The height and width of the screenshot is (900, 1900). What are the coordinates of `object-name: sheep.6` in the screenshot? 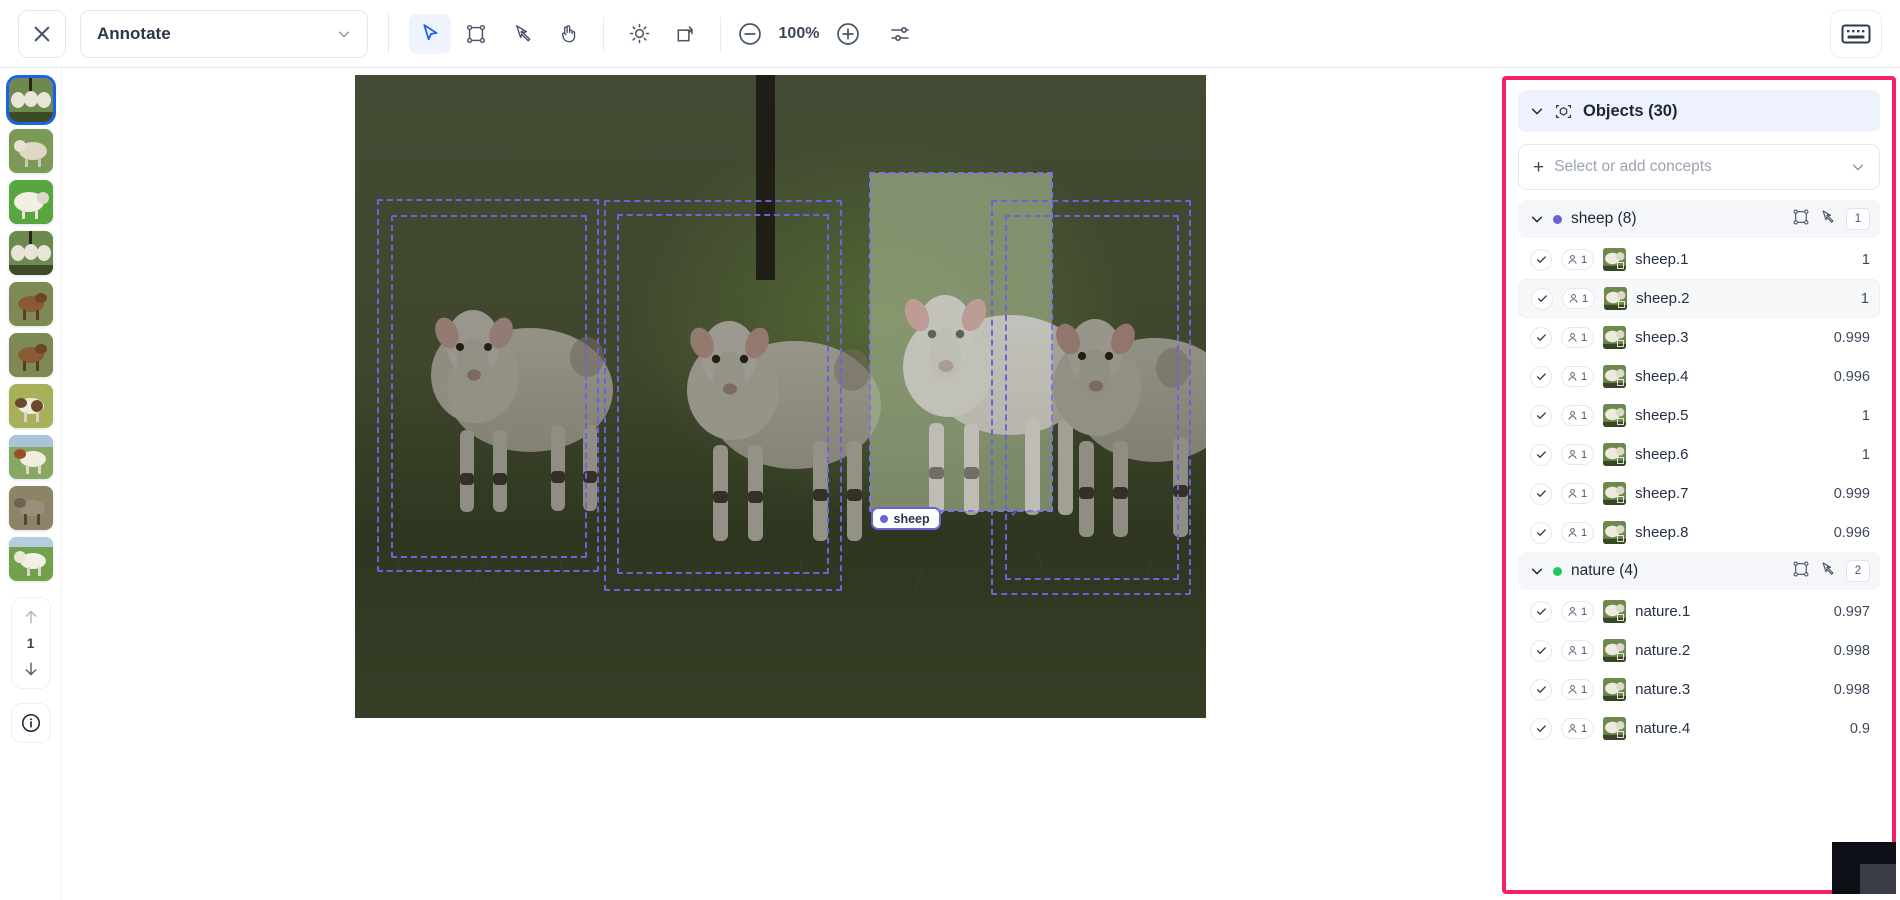 It's located at (1662, 454).